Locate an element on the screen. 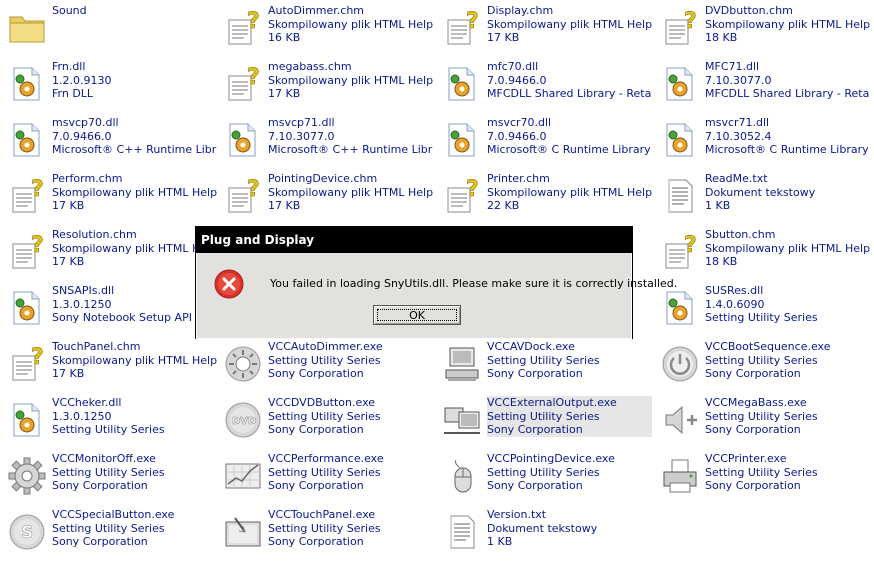 This screenshot has height=568, width=874. file-item: Frn.dll 1.2.0.9130 Frn DLL is located at coordinates (112, 85).